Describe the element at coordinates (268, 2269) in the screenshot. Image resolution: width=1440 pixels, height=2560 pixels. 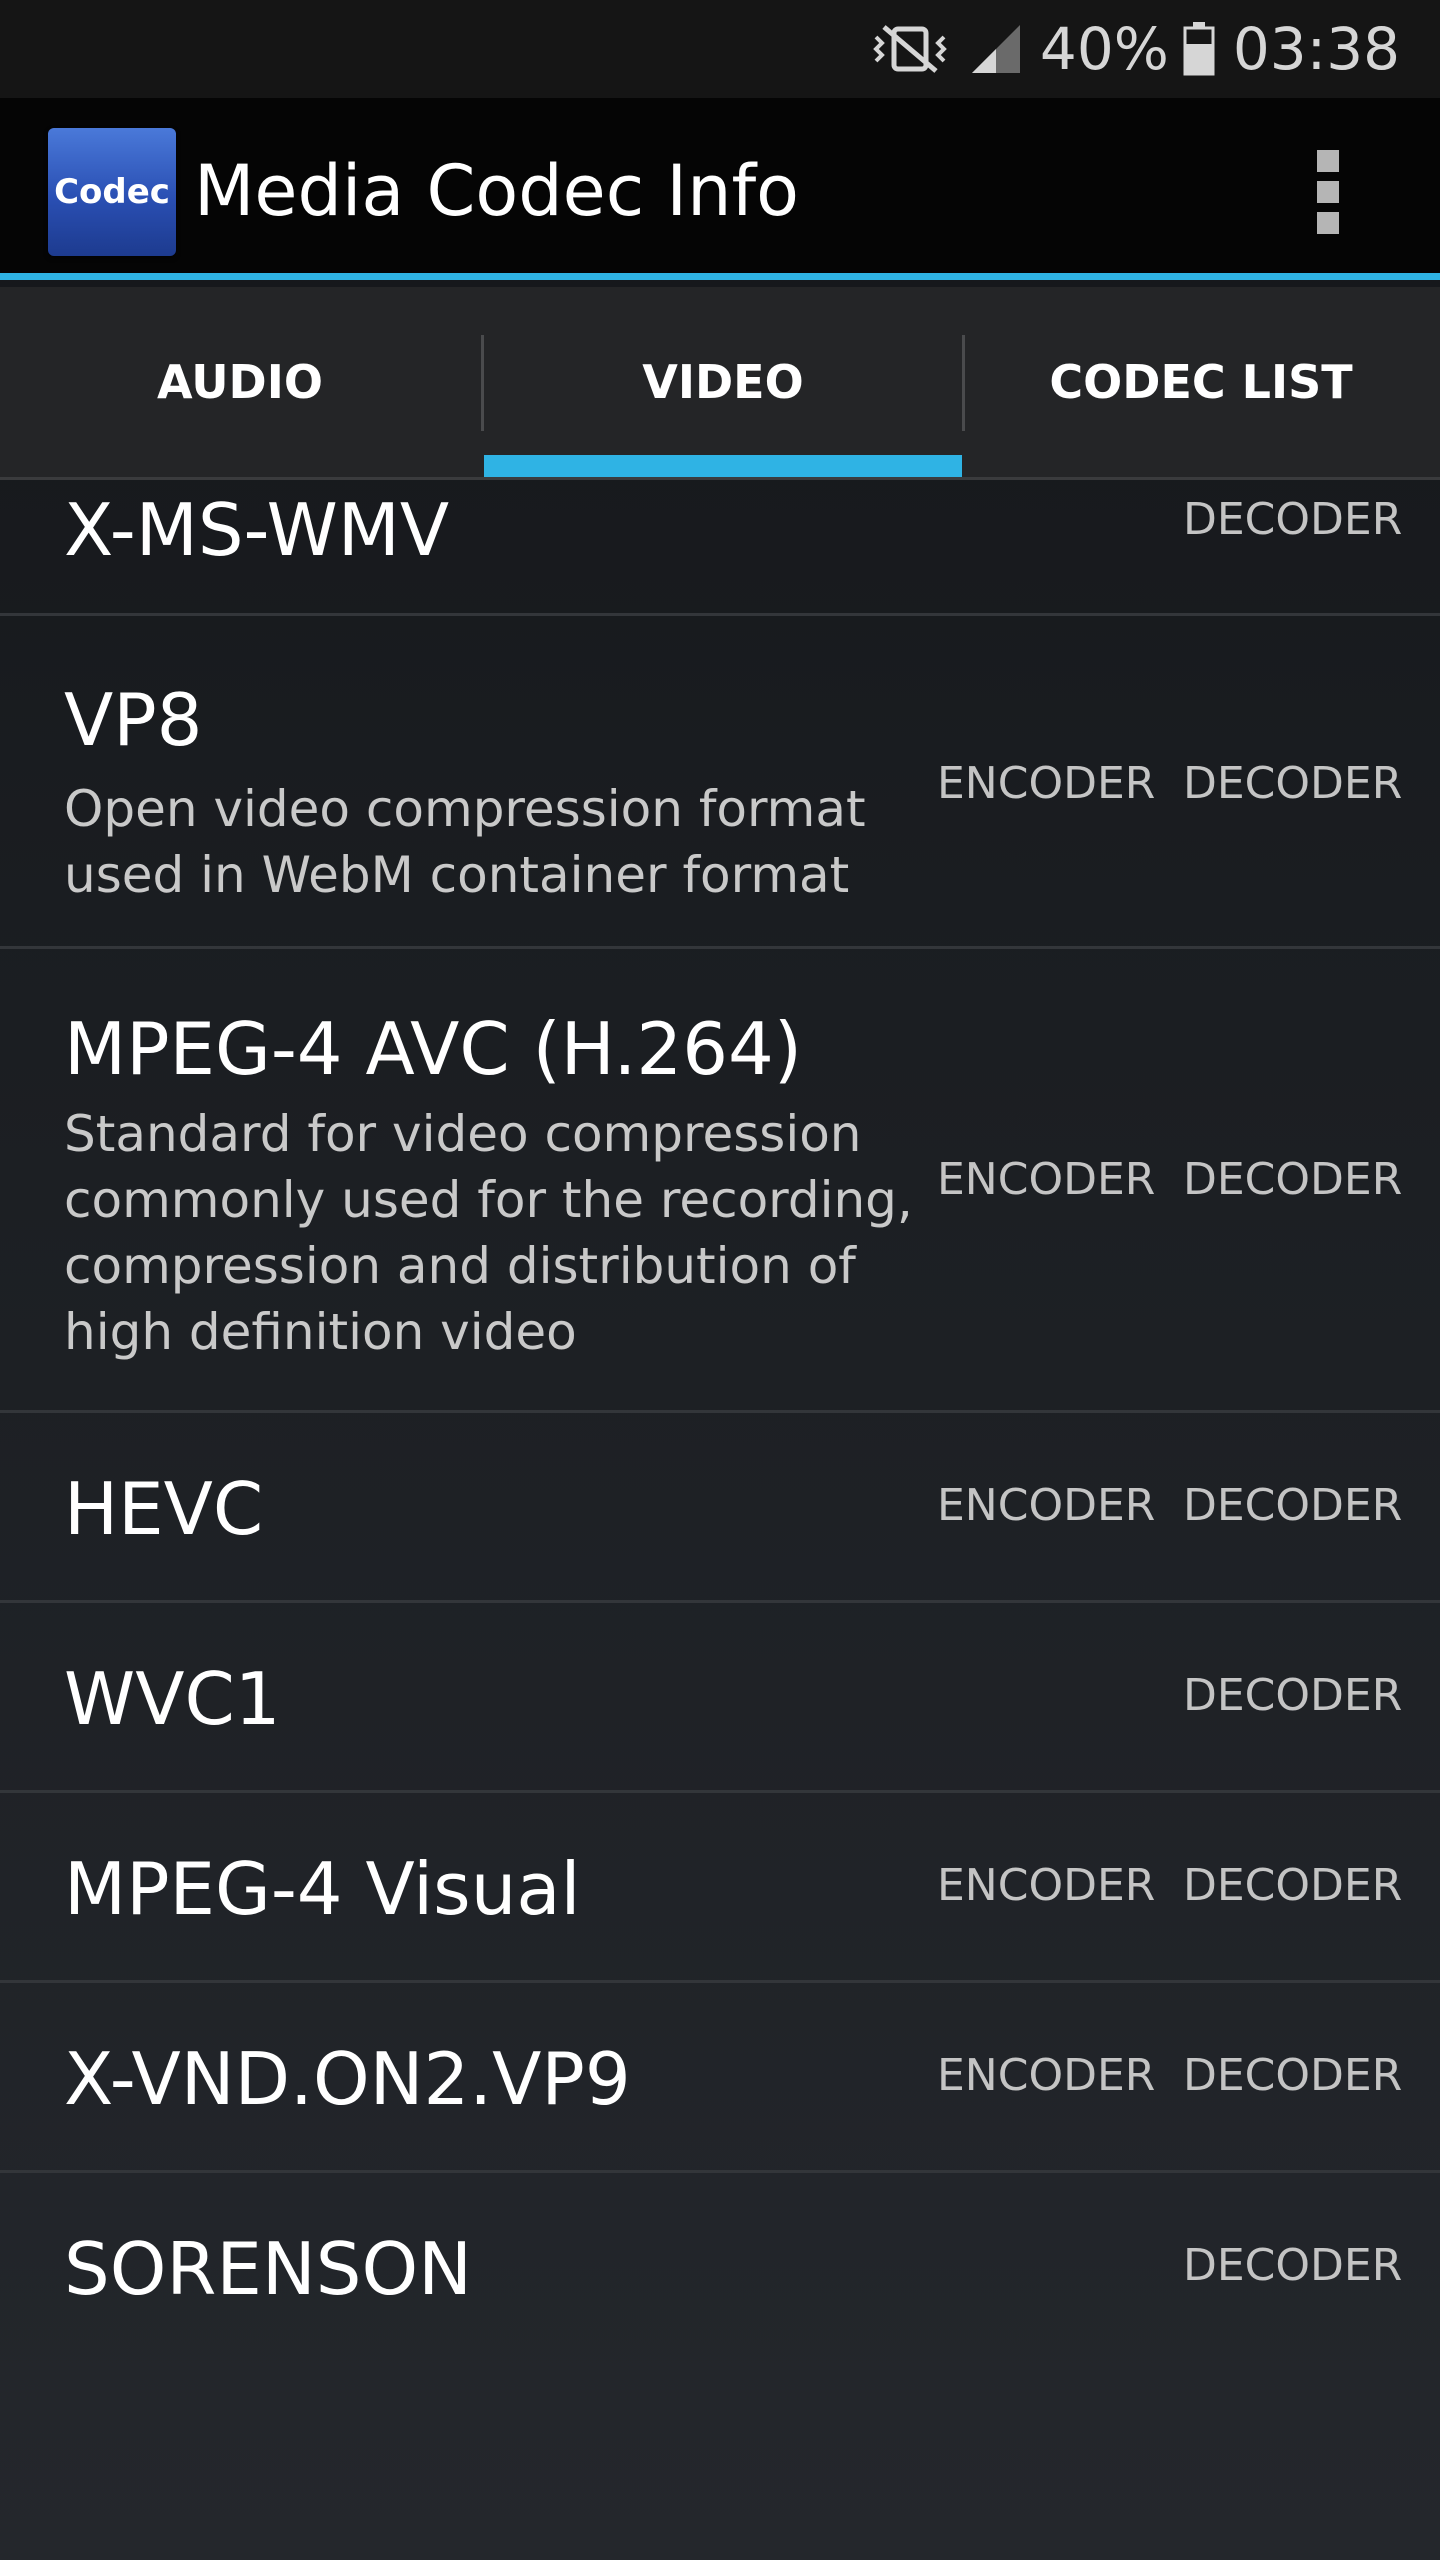
I see `codec-name: SORENSON` at that location.